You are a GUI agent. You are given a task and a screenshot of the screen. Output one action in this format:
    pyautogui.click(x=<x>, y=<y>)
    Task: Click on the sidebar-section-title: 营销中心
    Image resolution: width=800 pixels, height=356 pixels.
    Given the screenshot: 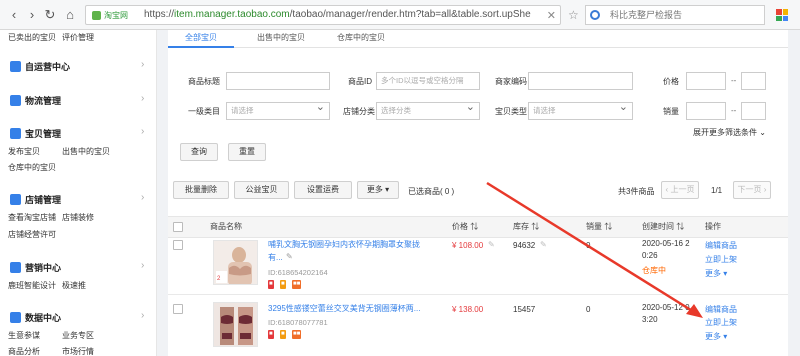 What is the action you would take?
    pyautogui.click(x=43, y=268)
    